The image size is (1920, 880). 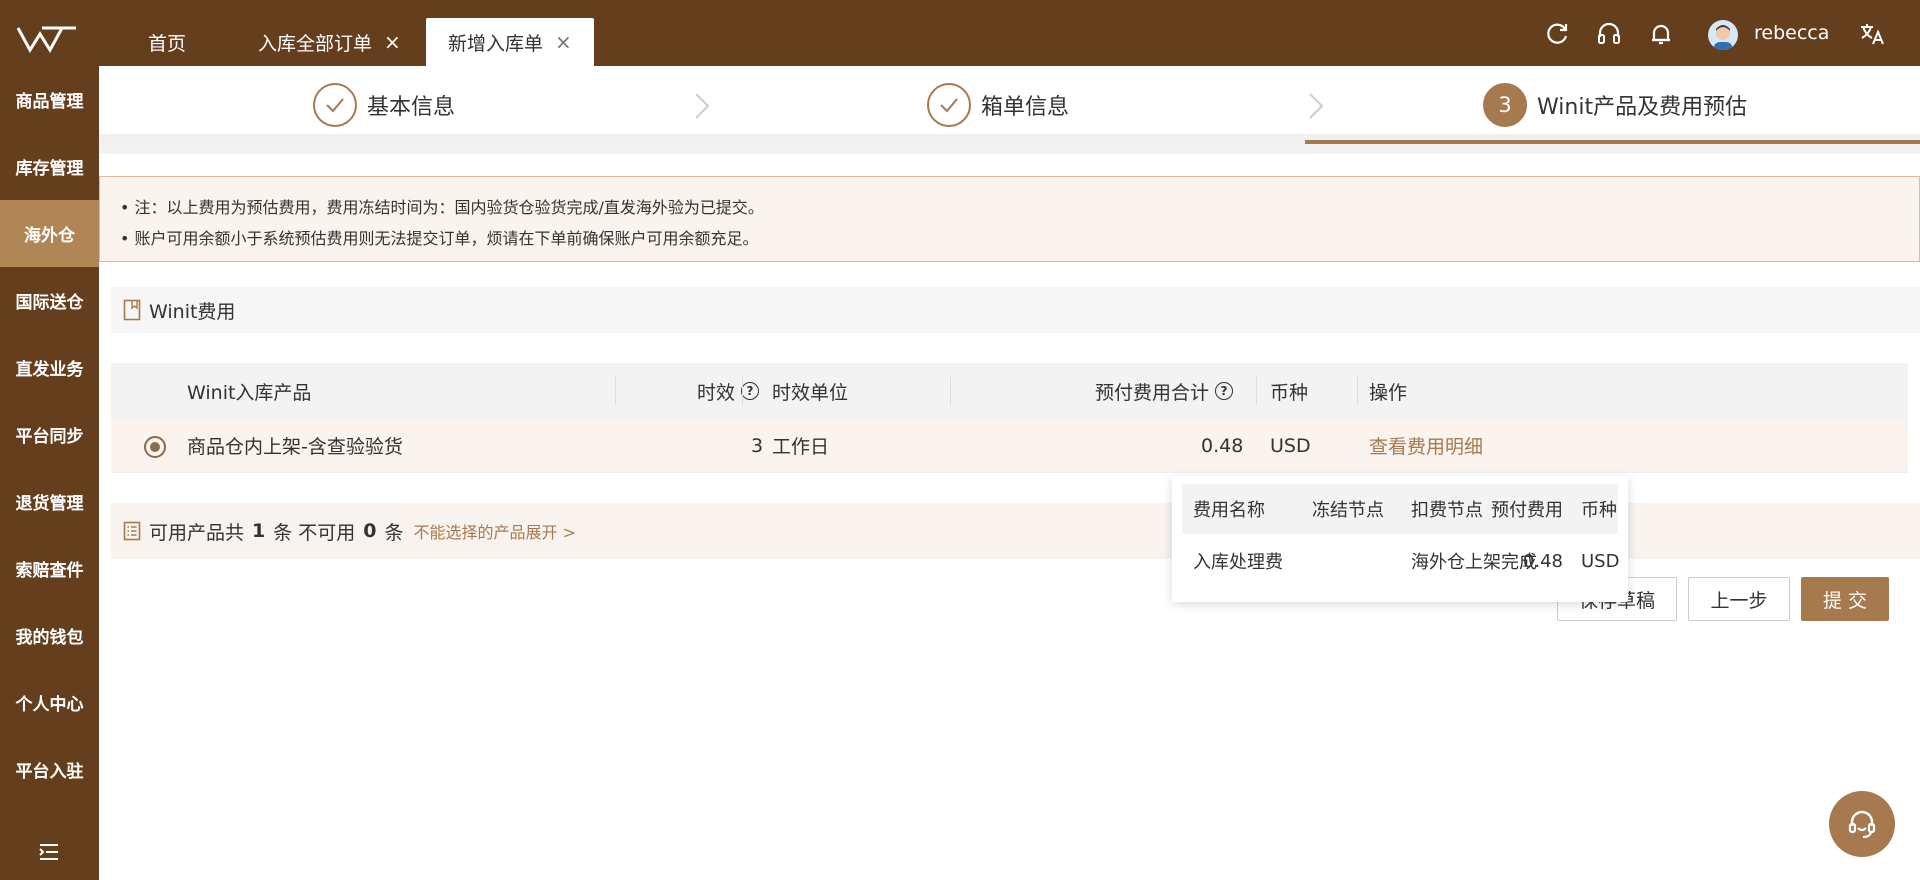 What do you see at coordinates (495, 531) in the screenshot?
I see `expand-unavailable-link: 不能选择的产品展开 >` at bounding box center [495, 531].